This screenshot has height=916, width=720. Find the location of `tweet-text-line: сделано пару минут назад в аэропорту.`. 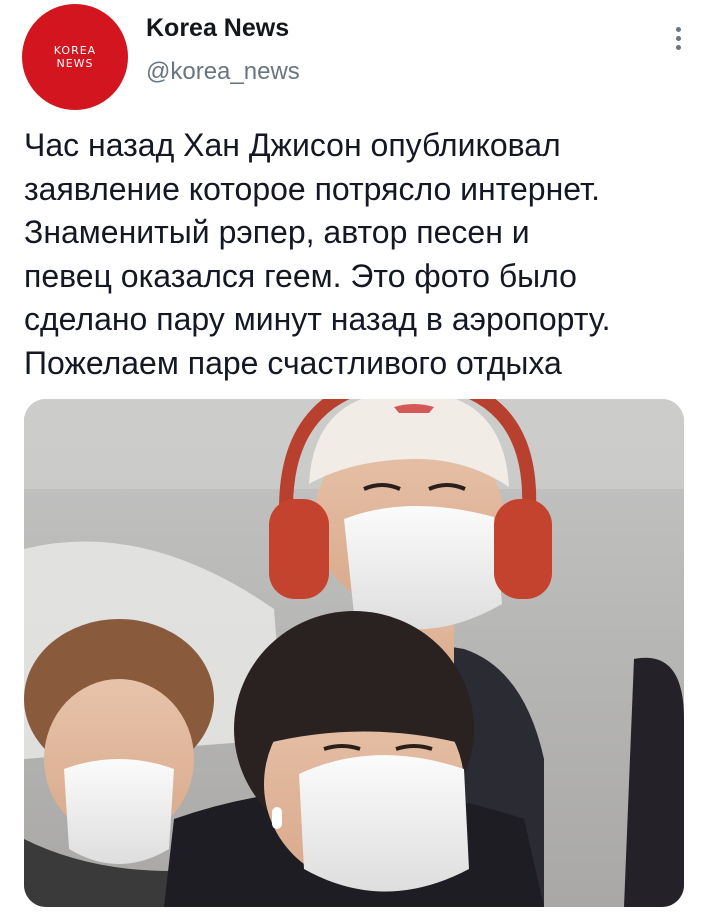

tweet-text-line: сделано пару минут назад в аэропорту. is located at coordinates (317, 319).